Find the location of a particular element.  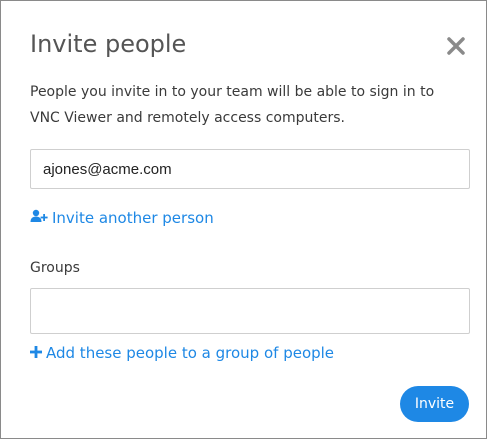

plus-icon is located at coordinates (36, 353).